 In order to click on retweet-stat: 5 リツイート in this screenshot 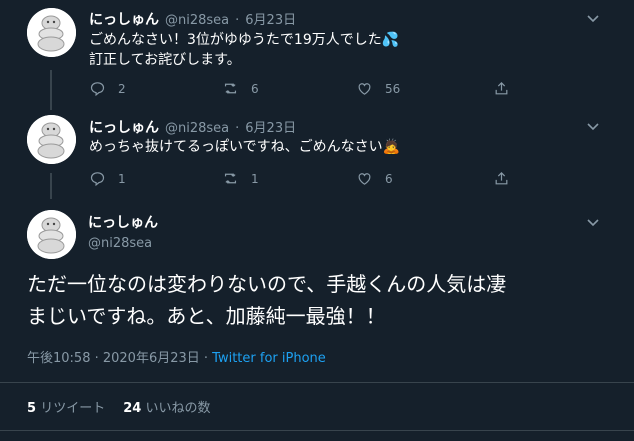, I will do `click(66, 406)`.